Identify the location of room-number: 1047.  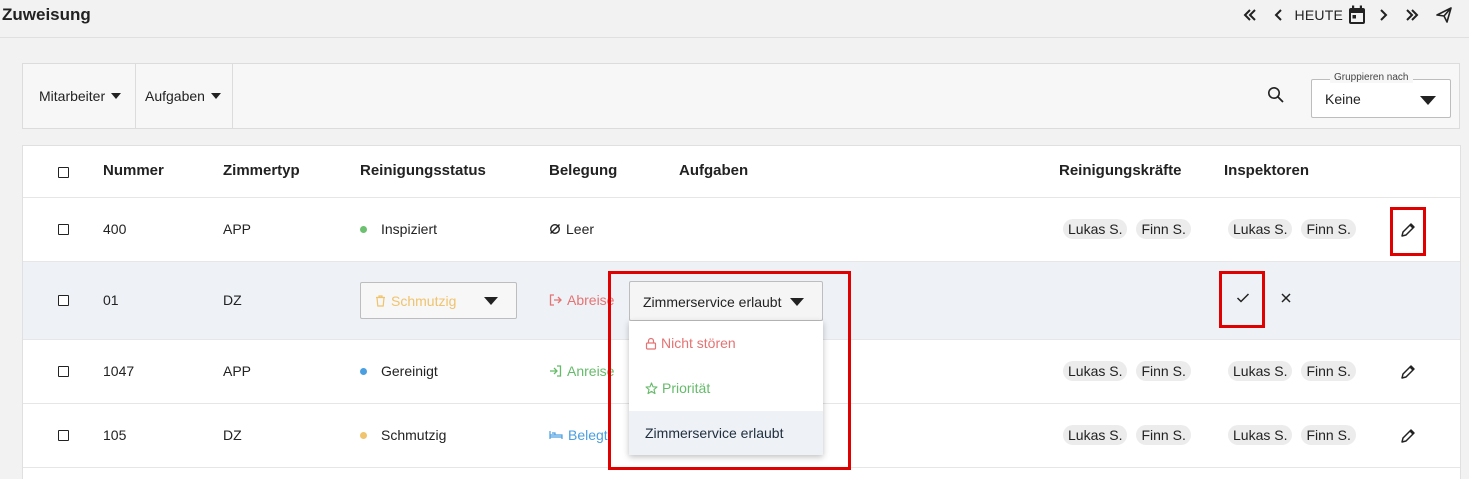
(119, 371).